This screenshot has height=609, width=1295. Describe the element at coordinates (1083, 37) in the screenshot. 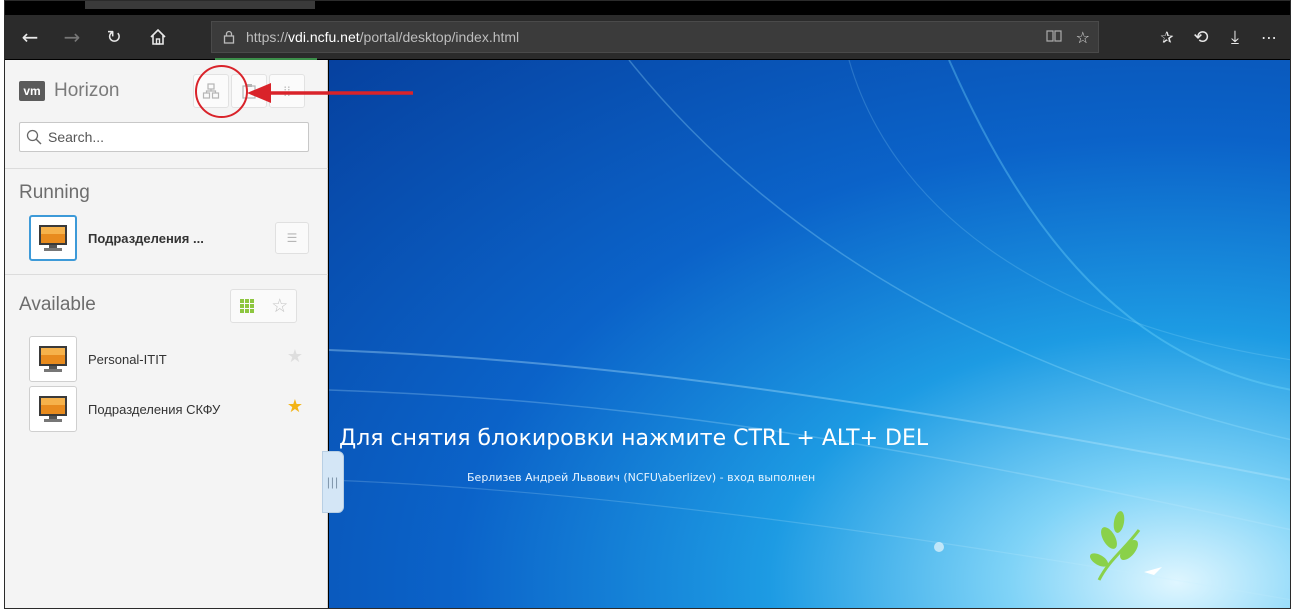

I see `favorite-star-icon: ☆` at that location.